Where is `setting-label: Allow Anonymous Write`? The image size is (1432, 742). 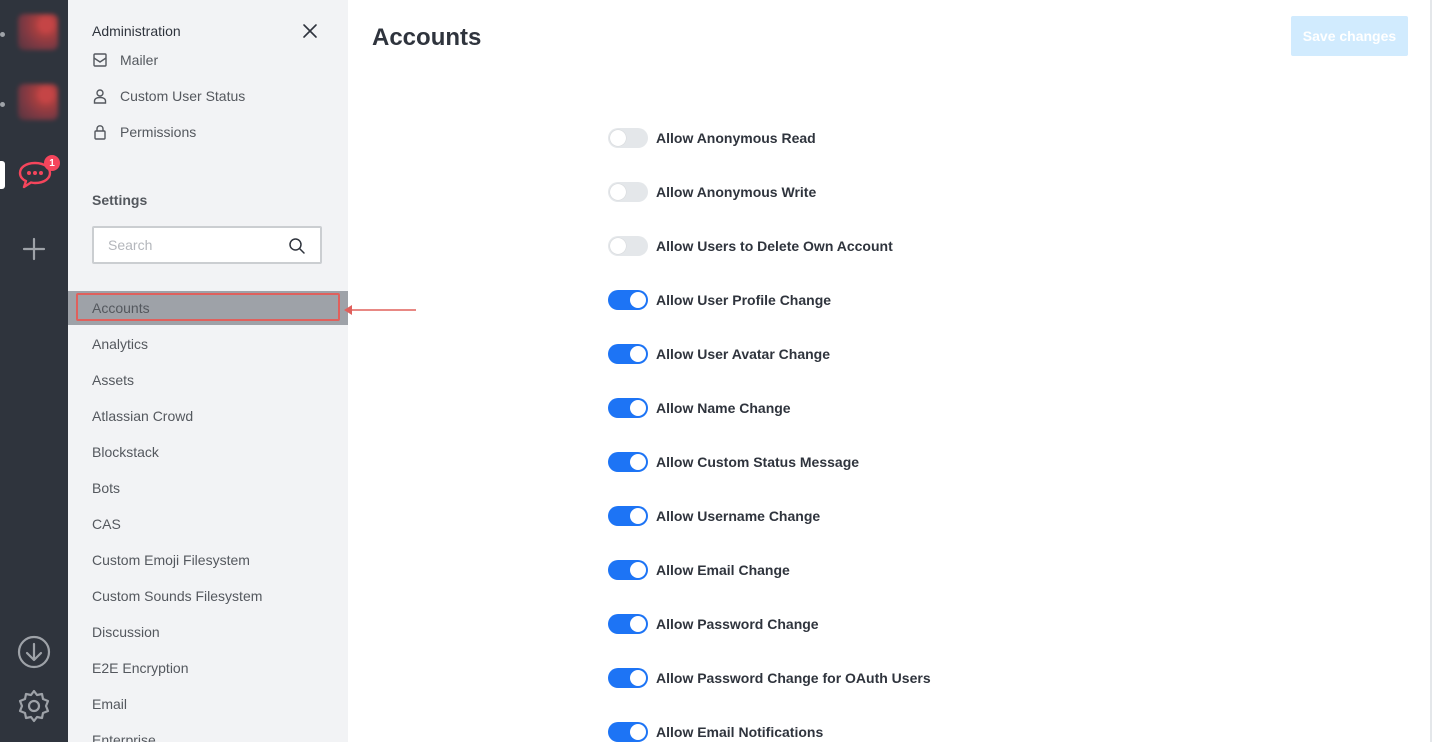 setting-label: Allow Anonymous Write is located at coordinates (736, 192).